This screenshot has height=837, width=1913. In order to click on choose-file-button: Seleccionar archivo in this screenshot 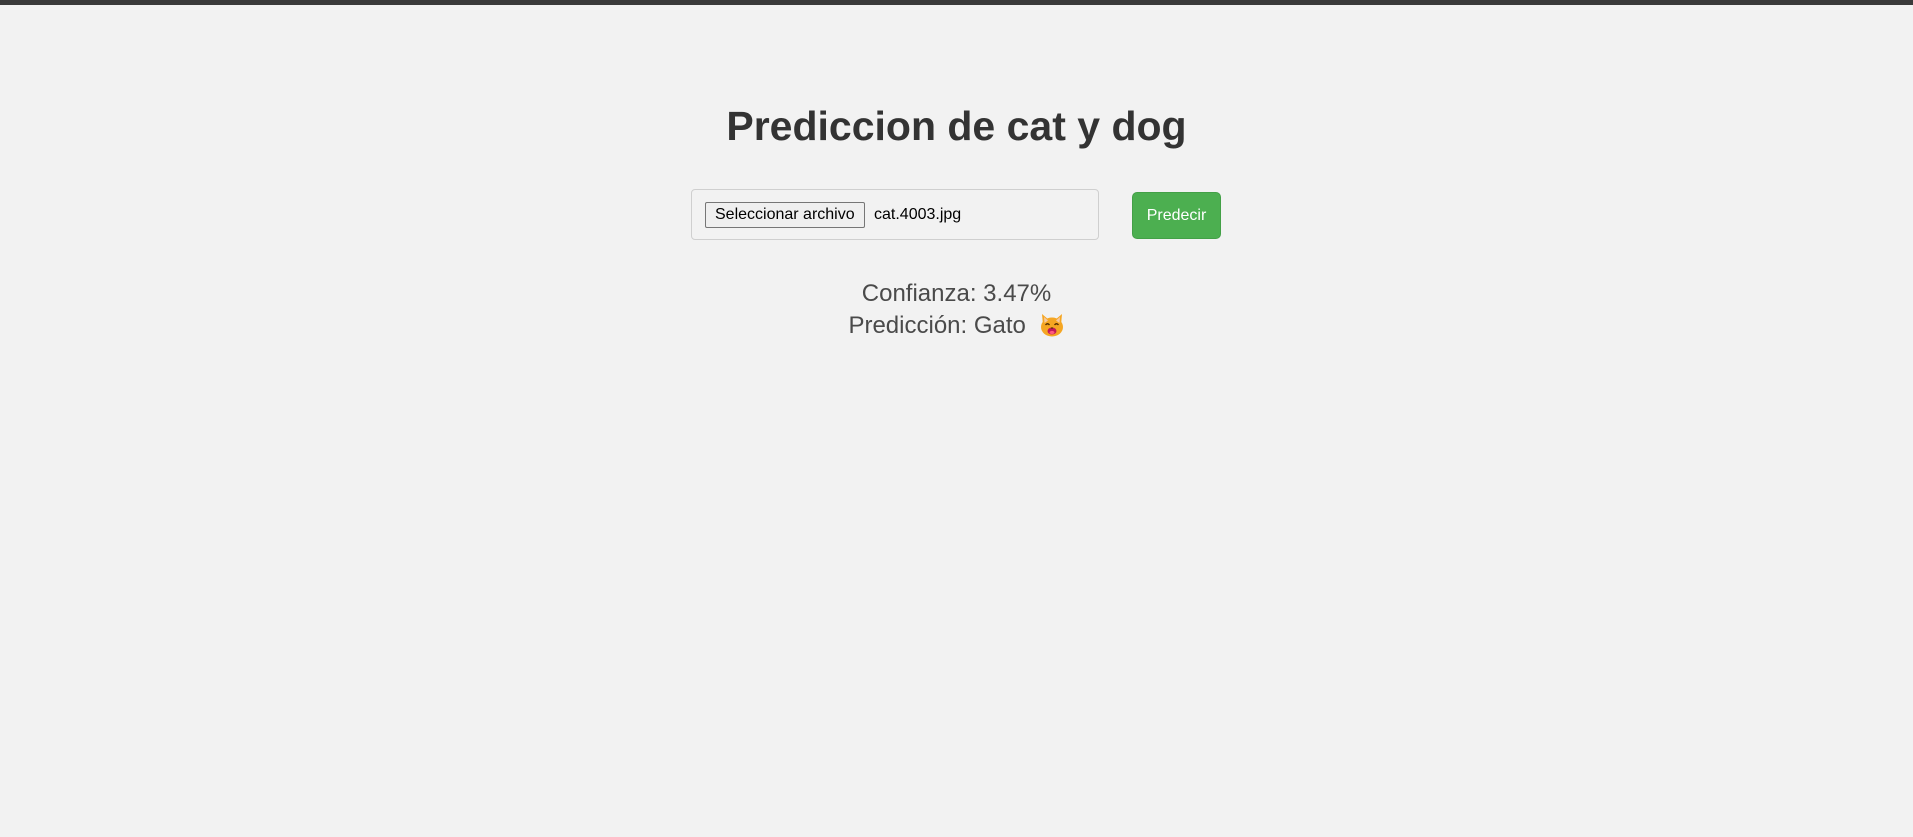, I will do `click(785, 215)`.